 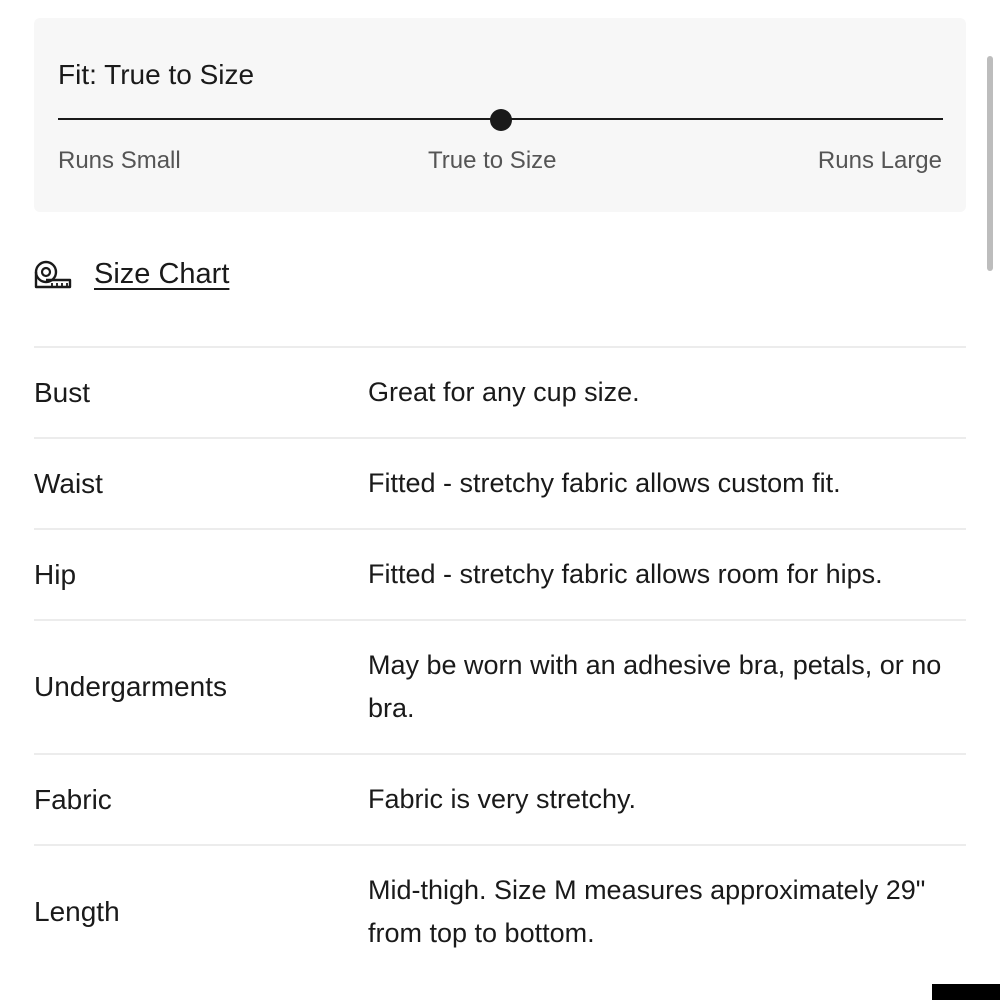 What do you see at coordinates (500, 120) in the screenshot?
I see `fit-slider-thumb` at bounding box center [500, 120].